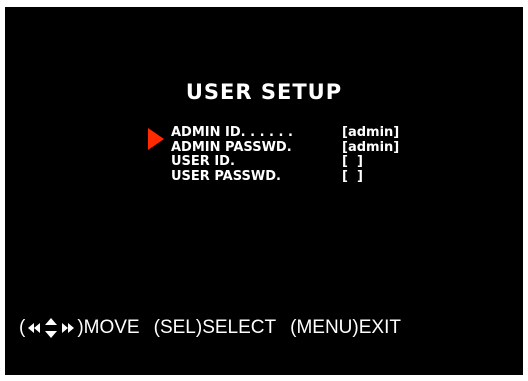  I want to click on move-label: MOVE, so click(111, 327).